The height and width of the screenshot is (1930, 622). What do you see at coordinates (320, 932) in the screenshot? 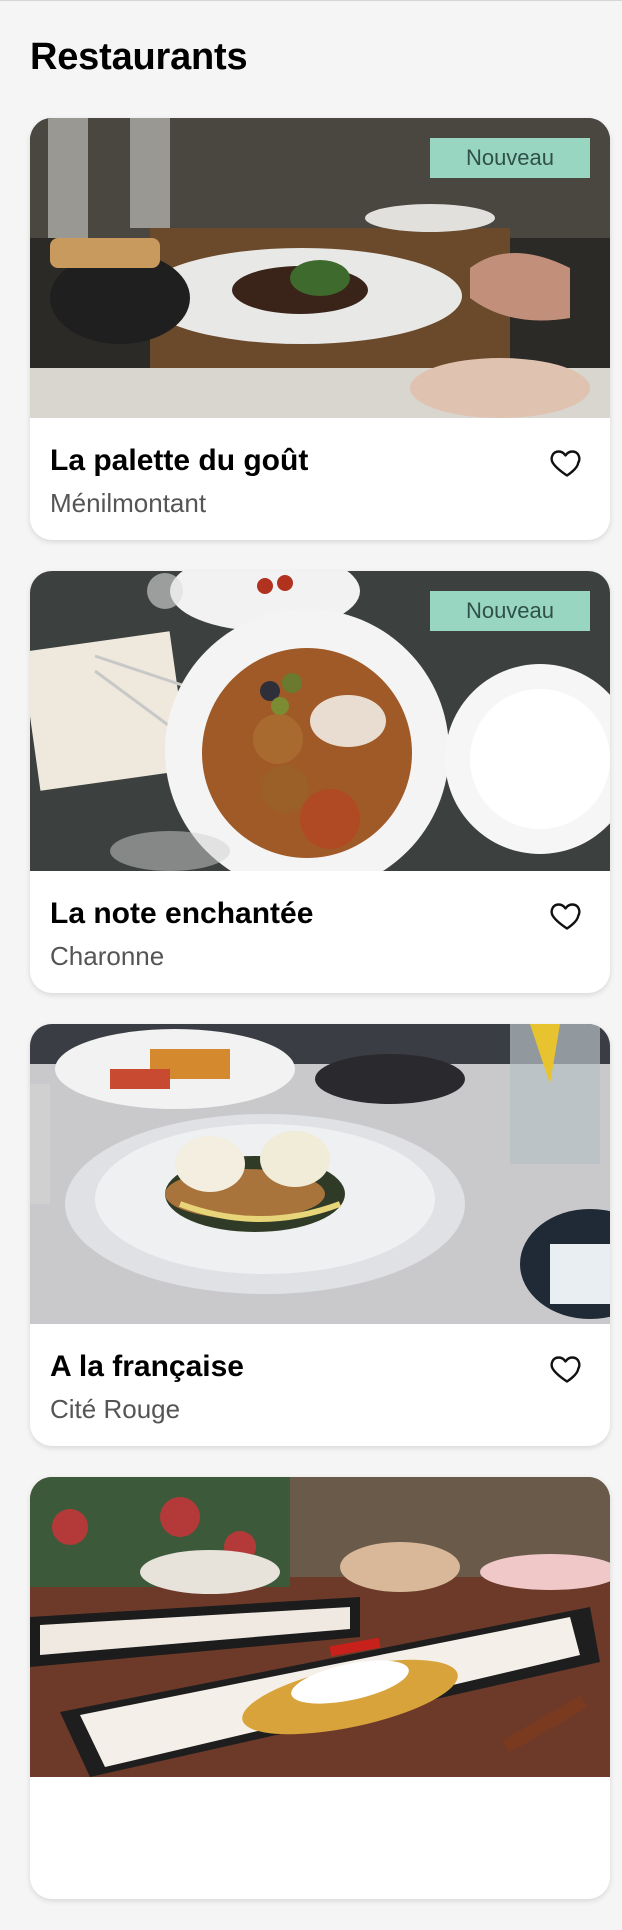
I see `card-body: La note enchantée Charonne` at bounding box center [320, 932].